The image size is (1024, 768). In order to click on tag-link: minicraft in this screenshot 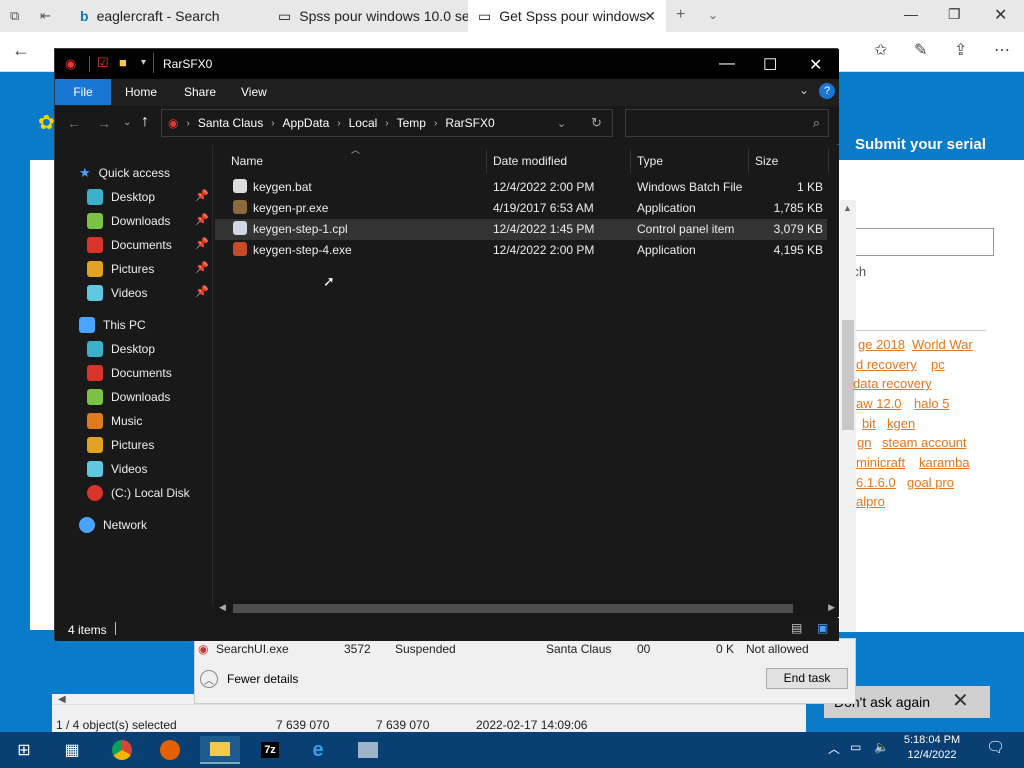, I will do `click(880, 462)`.